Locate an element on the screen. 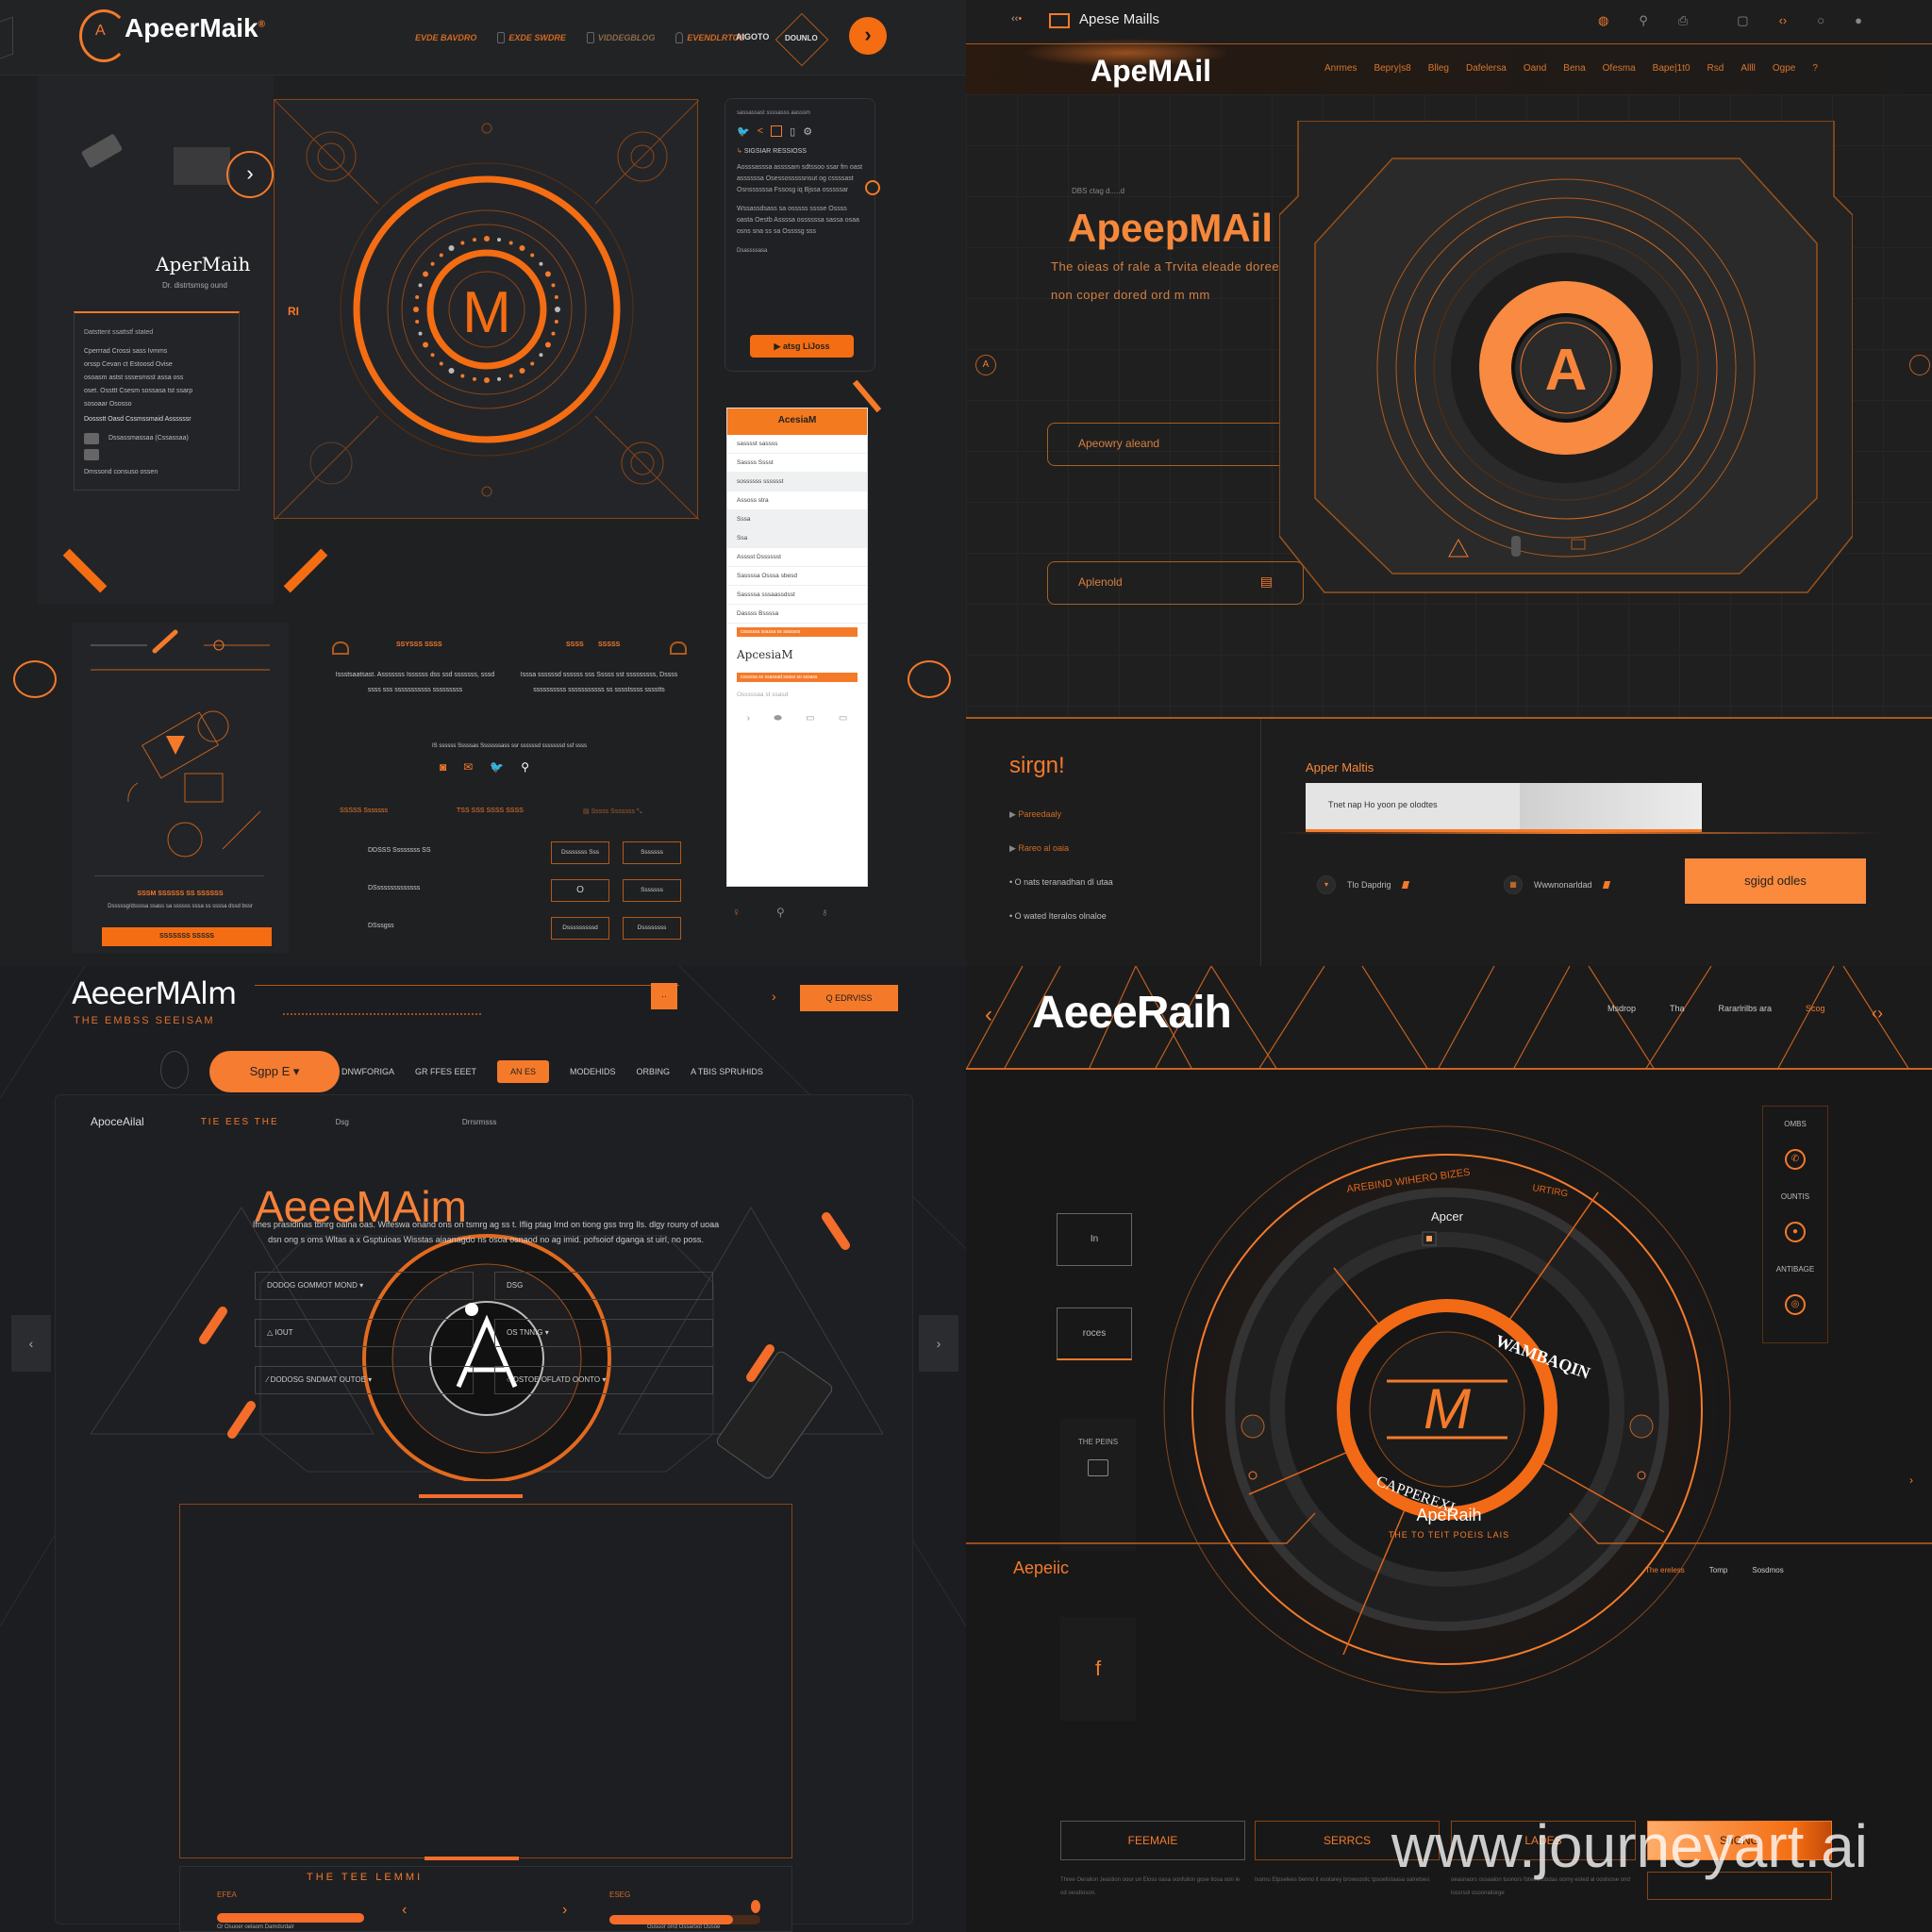 The image size is (1932, 1932). panel-toggle is located at coordinates (872, 187).